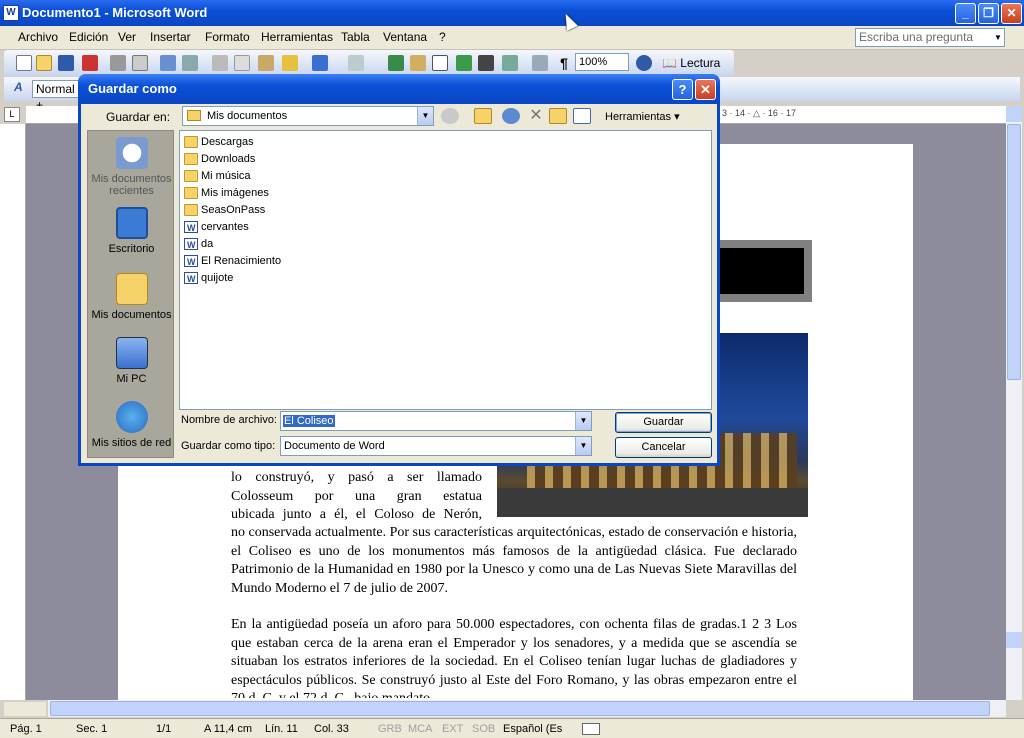 The height and width of the screenshot is (738, 1024). Describe the element at coordinates (320, 63) in the screenshot. I see `undo-icon` at that location.